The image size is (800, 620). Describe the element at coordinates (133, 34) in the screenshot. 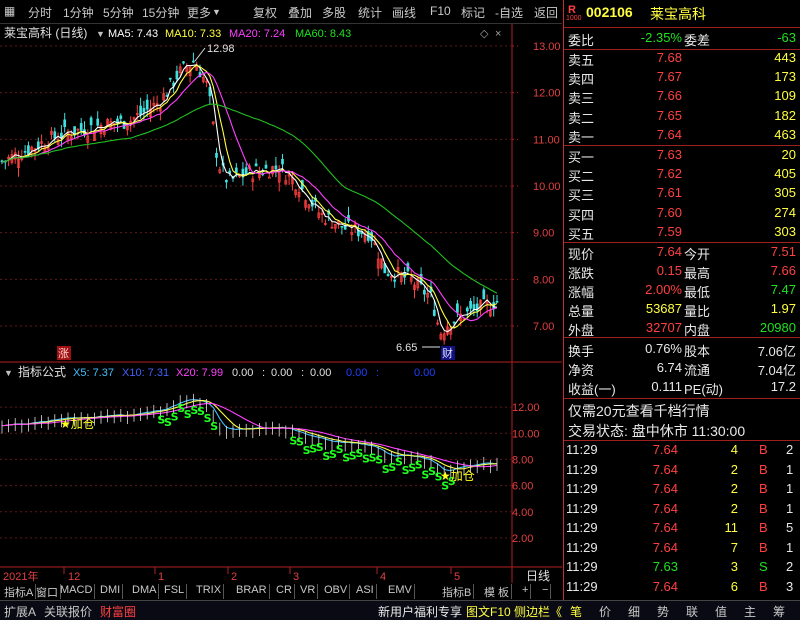

I see `ma5-legend: MA5: 7.43` at that location.